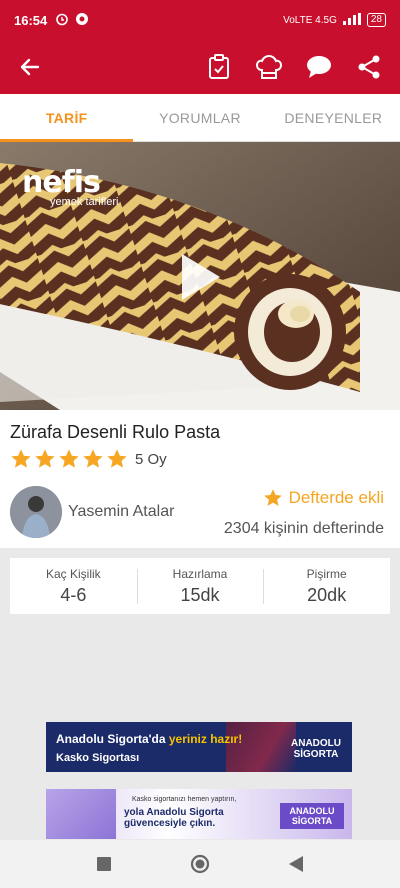  Describe the element at coordinates (62, 20) in the screenshot. I see `alarm-icon` at that location.